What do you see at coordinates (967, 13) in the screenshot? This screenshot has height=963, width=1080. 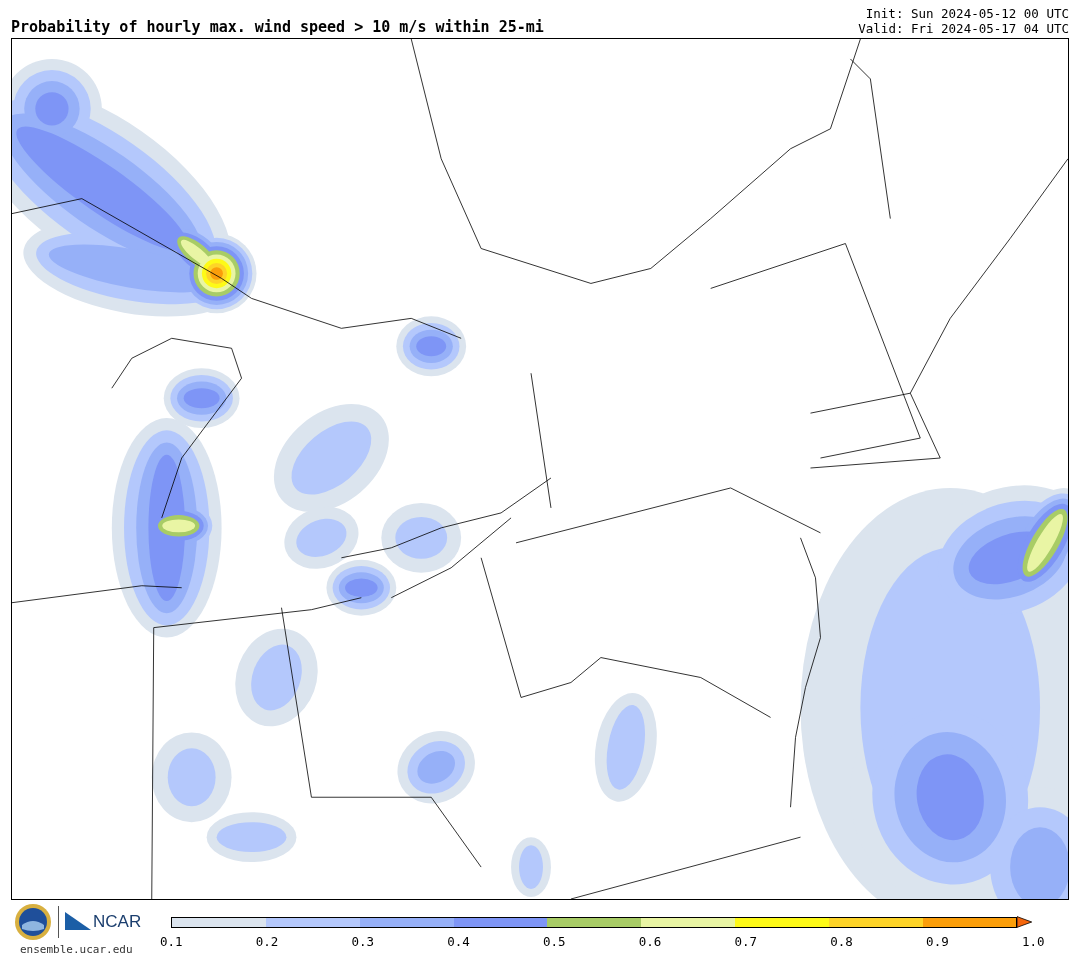 I see `init-time: Init: Sun 2024-05-12 00 UTC` at bounding box center [967, 13].